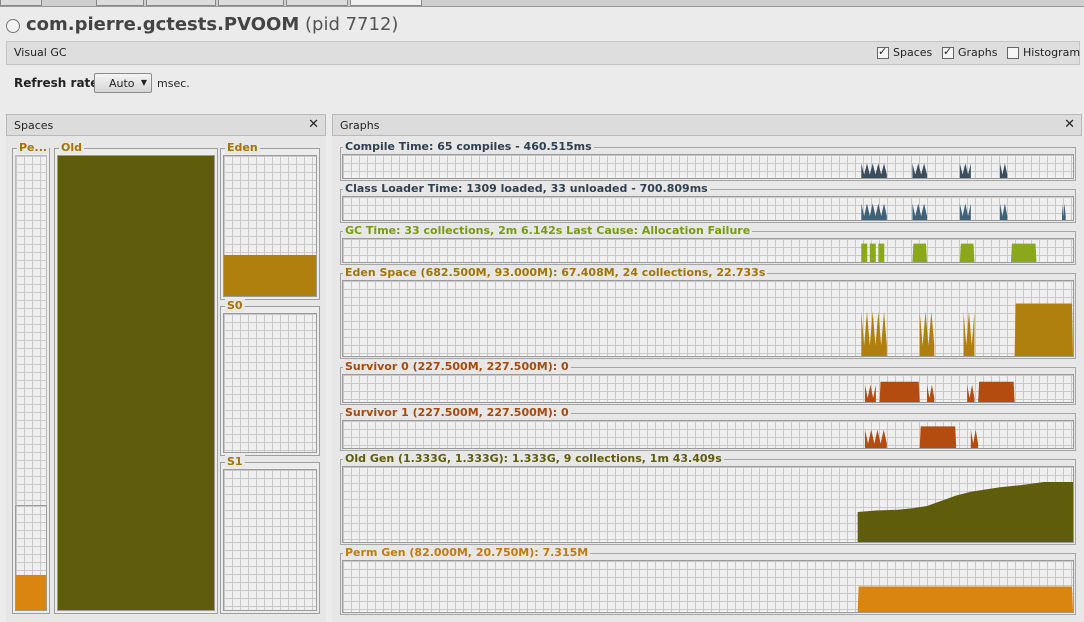 This screenshot has width=1084, height=622. What do you see at coordinates (921, 437) in the screenshot?
I see `s1-sparkline` at bounding box center [921, 437].